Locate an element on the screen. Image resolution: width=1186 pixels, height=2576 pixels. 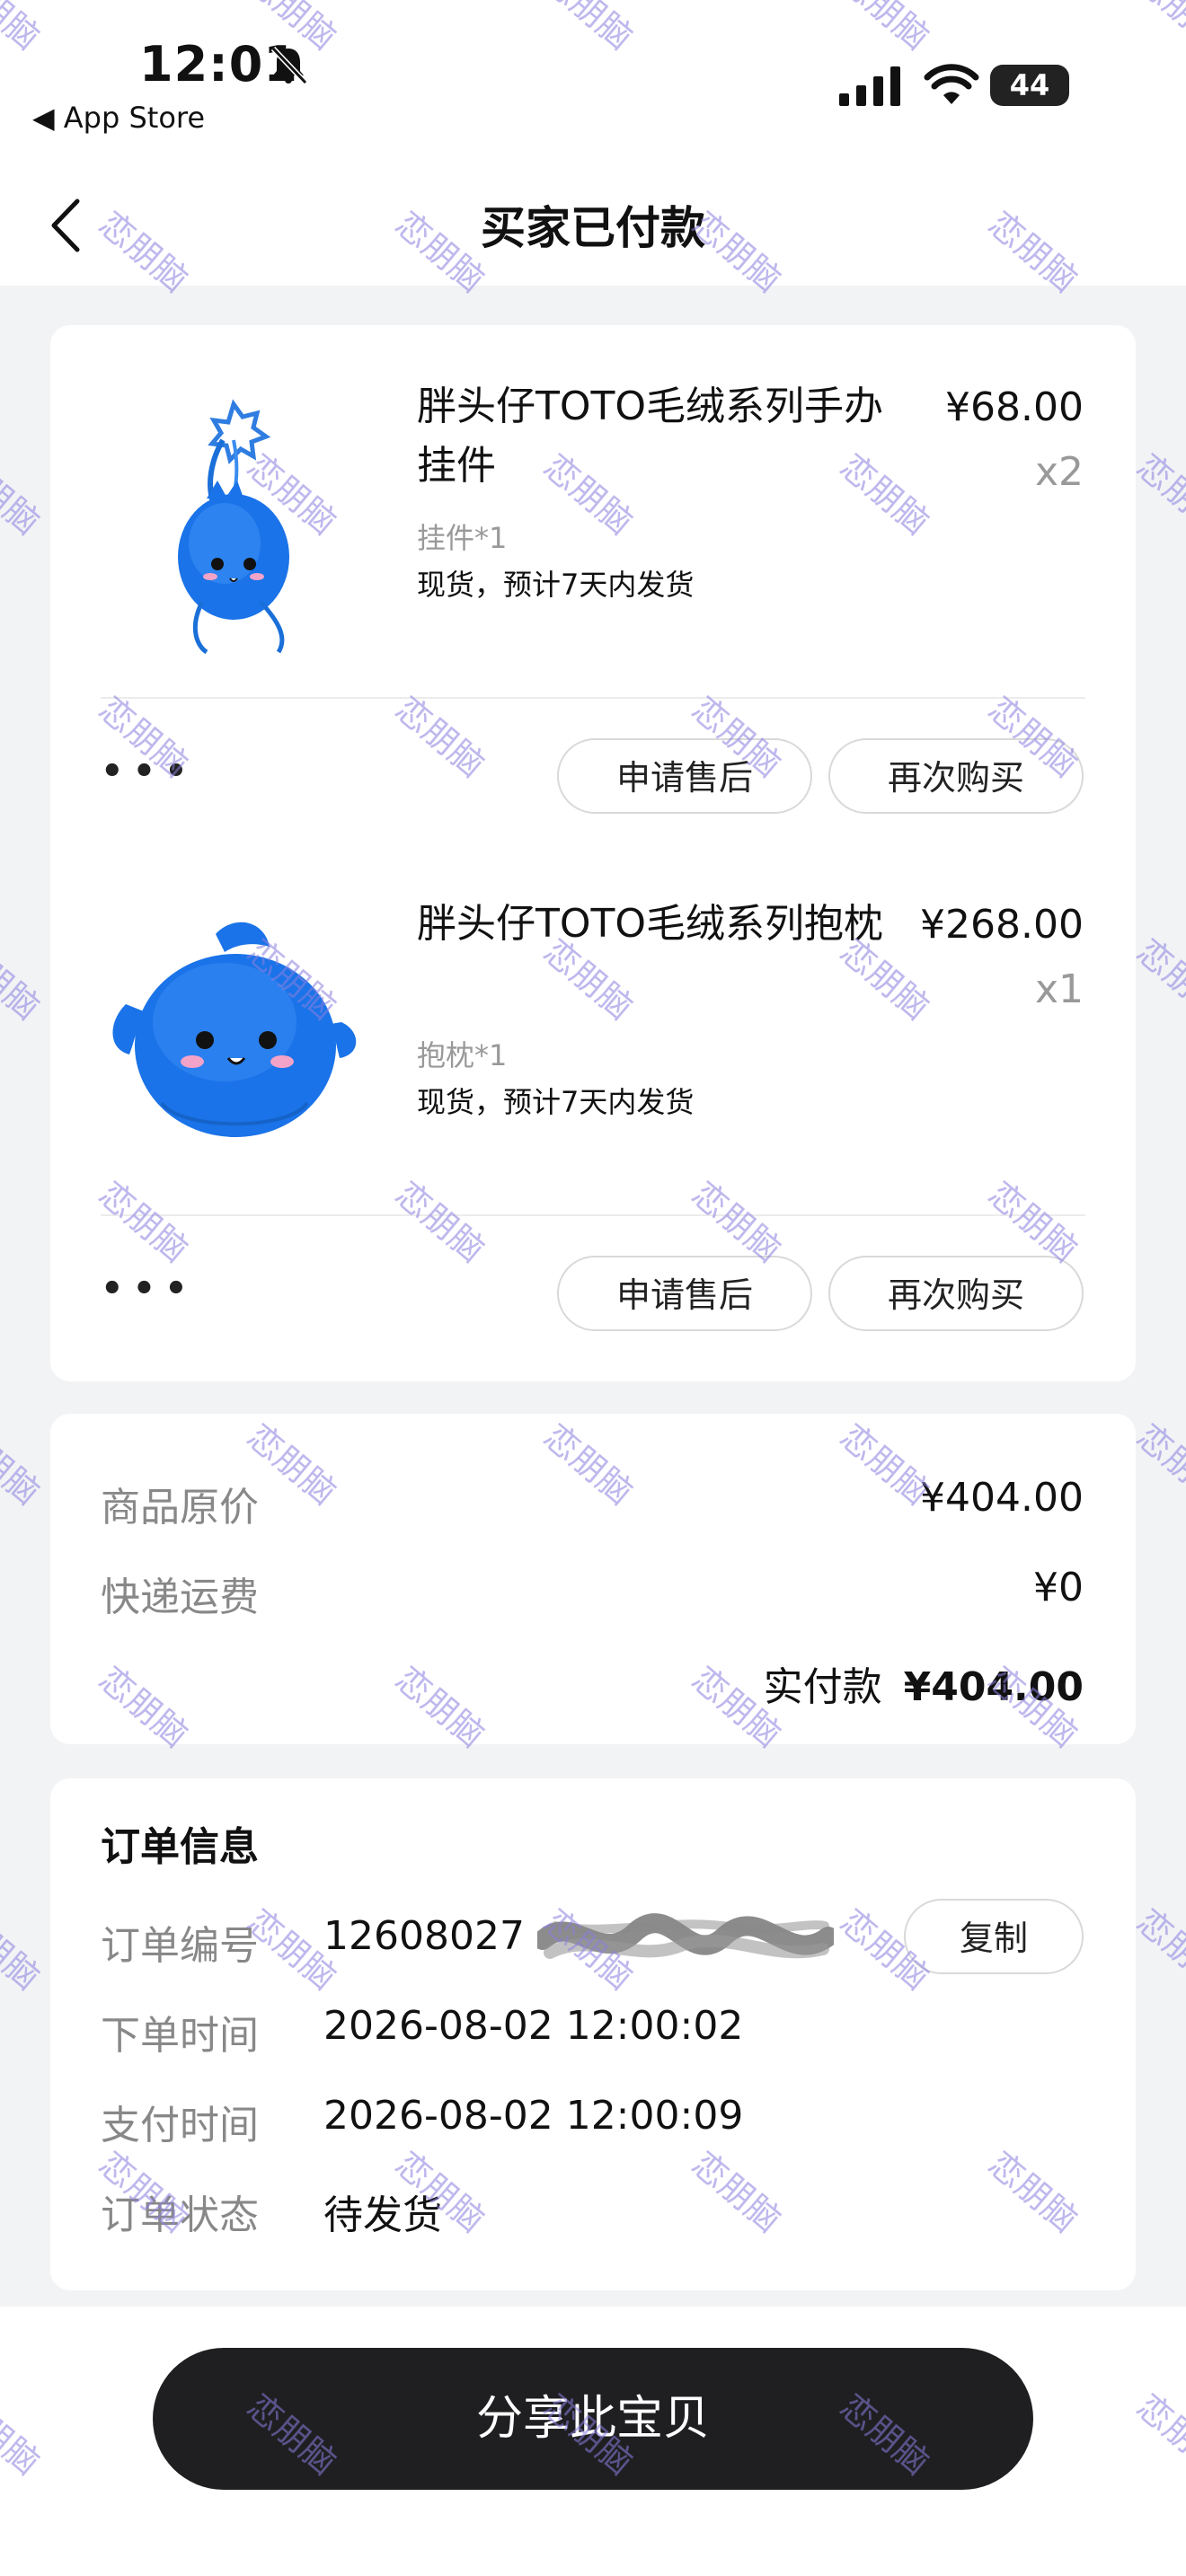
bell-slash-icon is located at coordinates (289, 65).